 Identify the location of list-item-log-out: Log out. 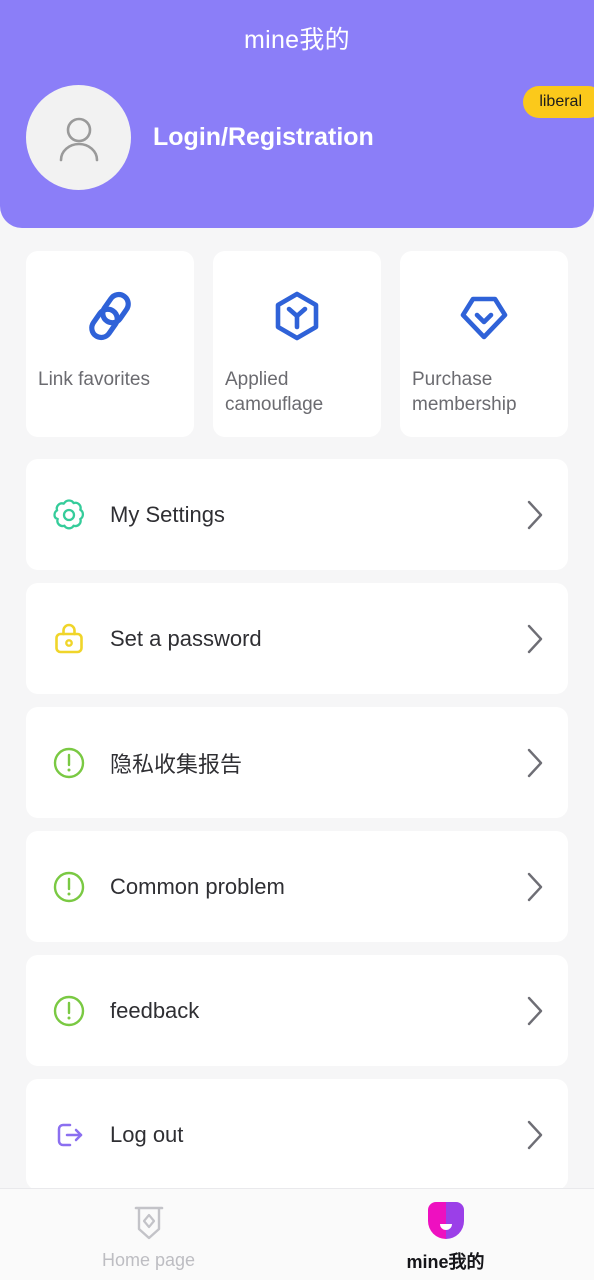
(297, 1134).